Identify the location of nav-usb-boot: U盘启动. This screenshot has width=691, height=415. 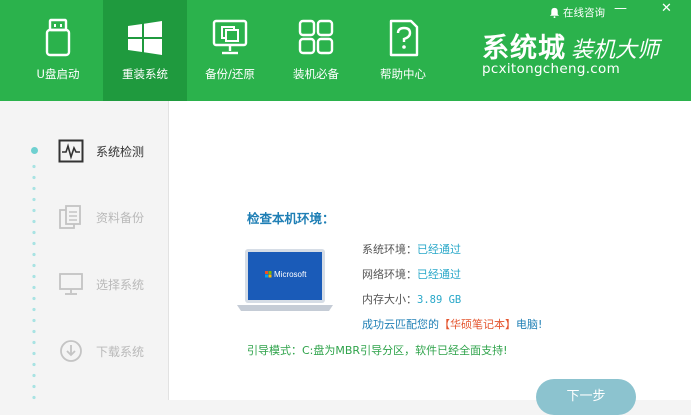
(58, 50).